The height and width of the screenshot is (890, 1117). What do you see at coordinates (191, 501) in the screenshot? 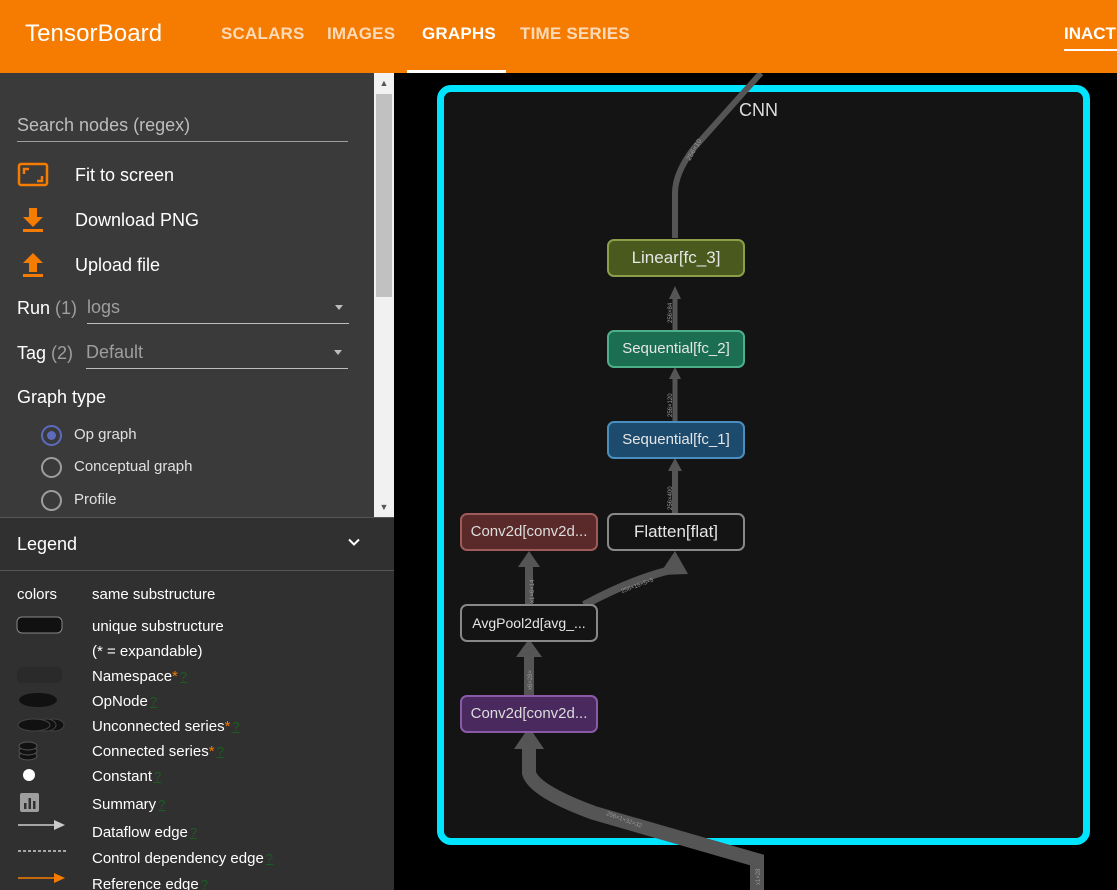
I see `radio-profile: Profile` at bounding box center [191, 501].